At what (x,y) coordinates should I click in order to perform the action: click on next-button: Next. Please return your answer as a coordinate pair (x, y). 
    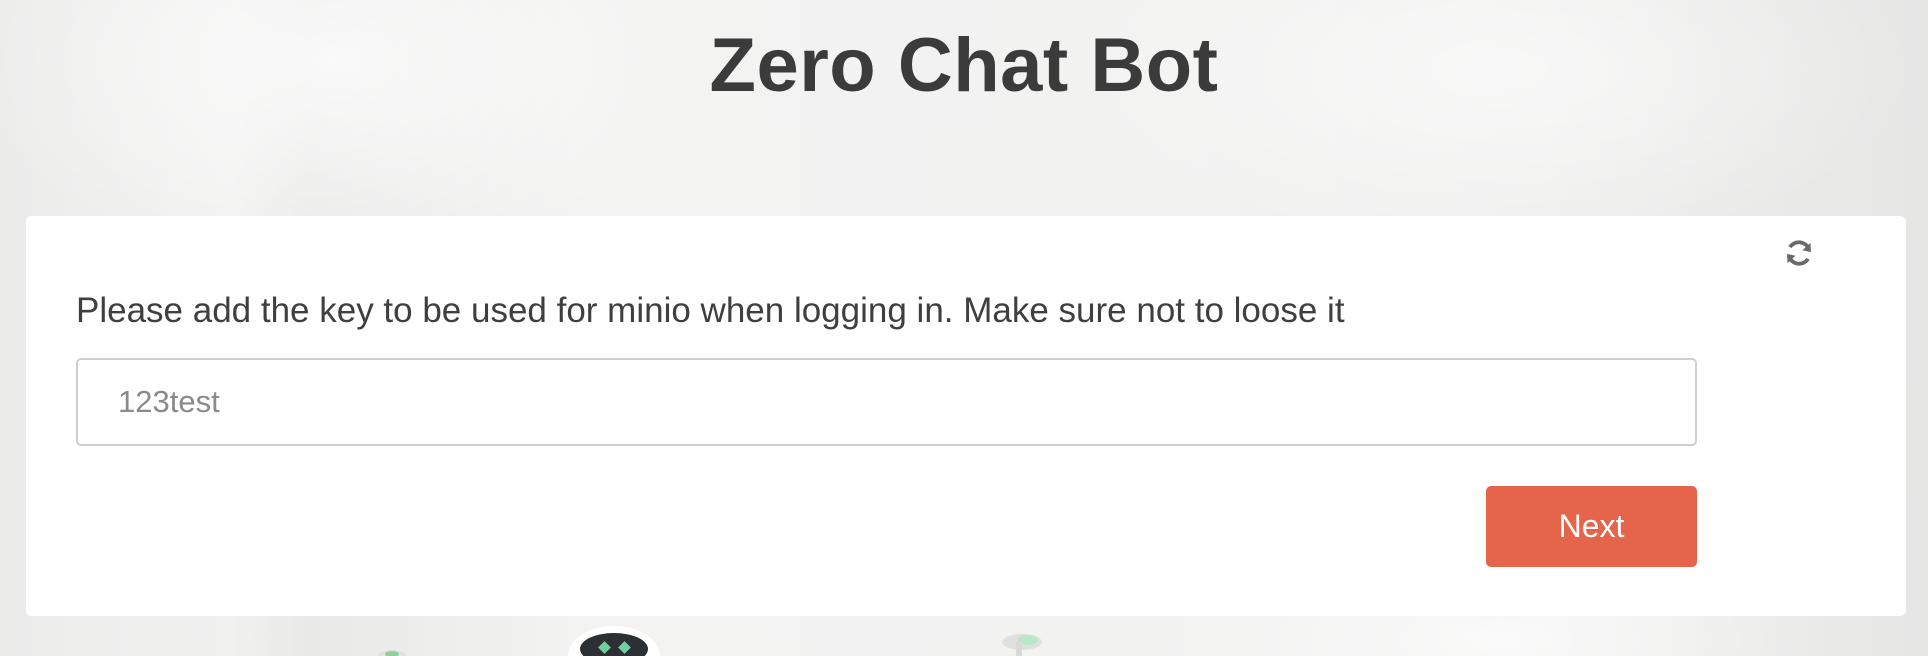
    Looking at the image, I should click on (1591, 526).